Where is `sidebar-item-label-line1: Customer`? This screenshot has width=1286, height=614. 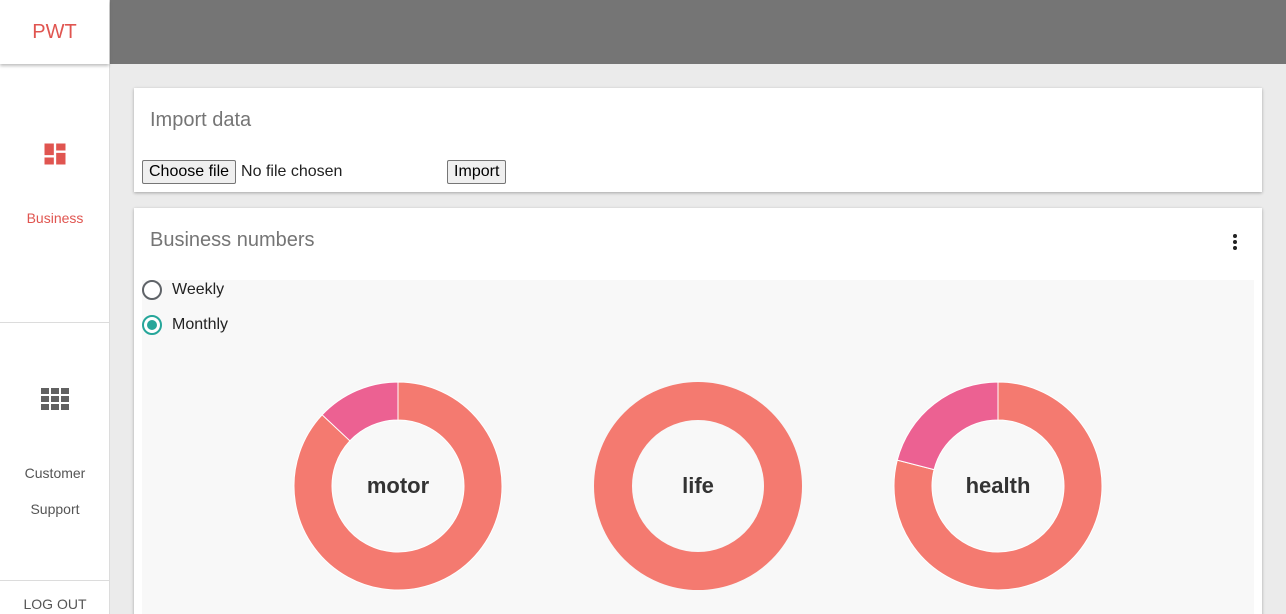 sidebar-item-label-line1: Customer is located at coordinates (55, 473).